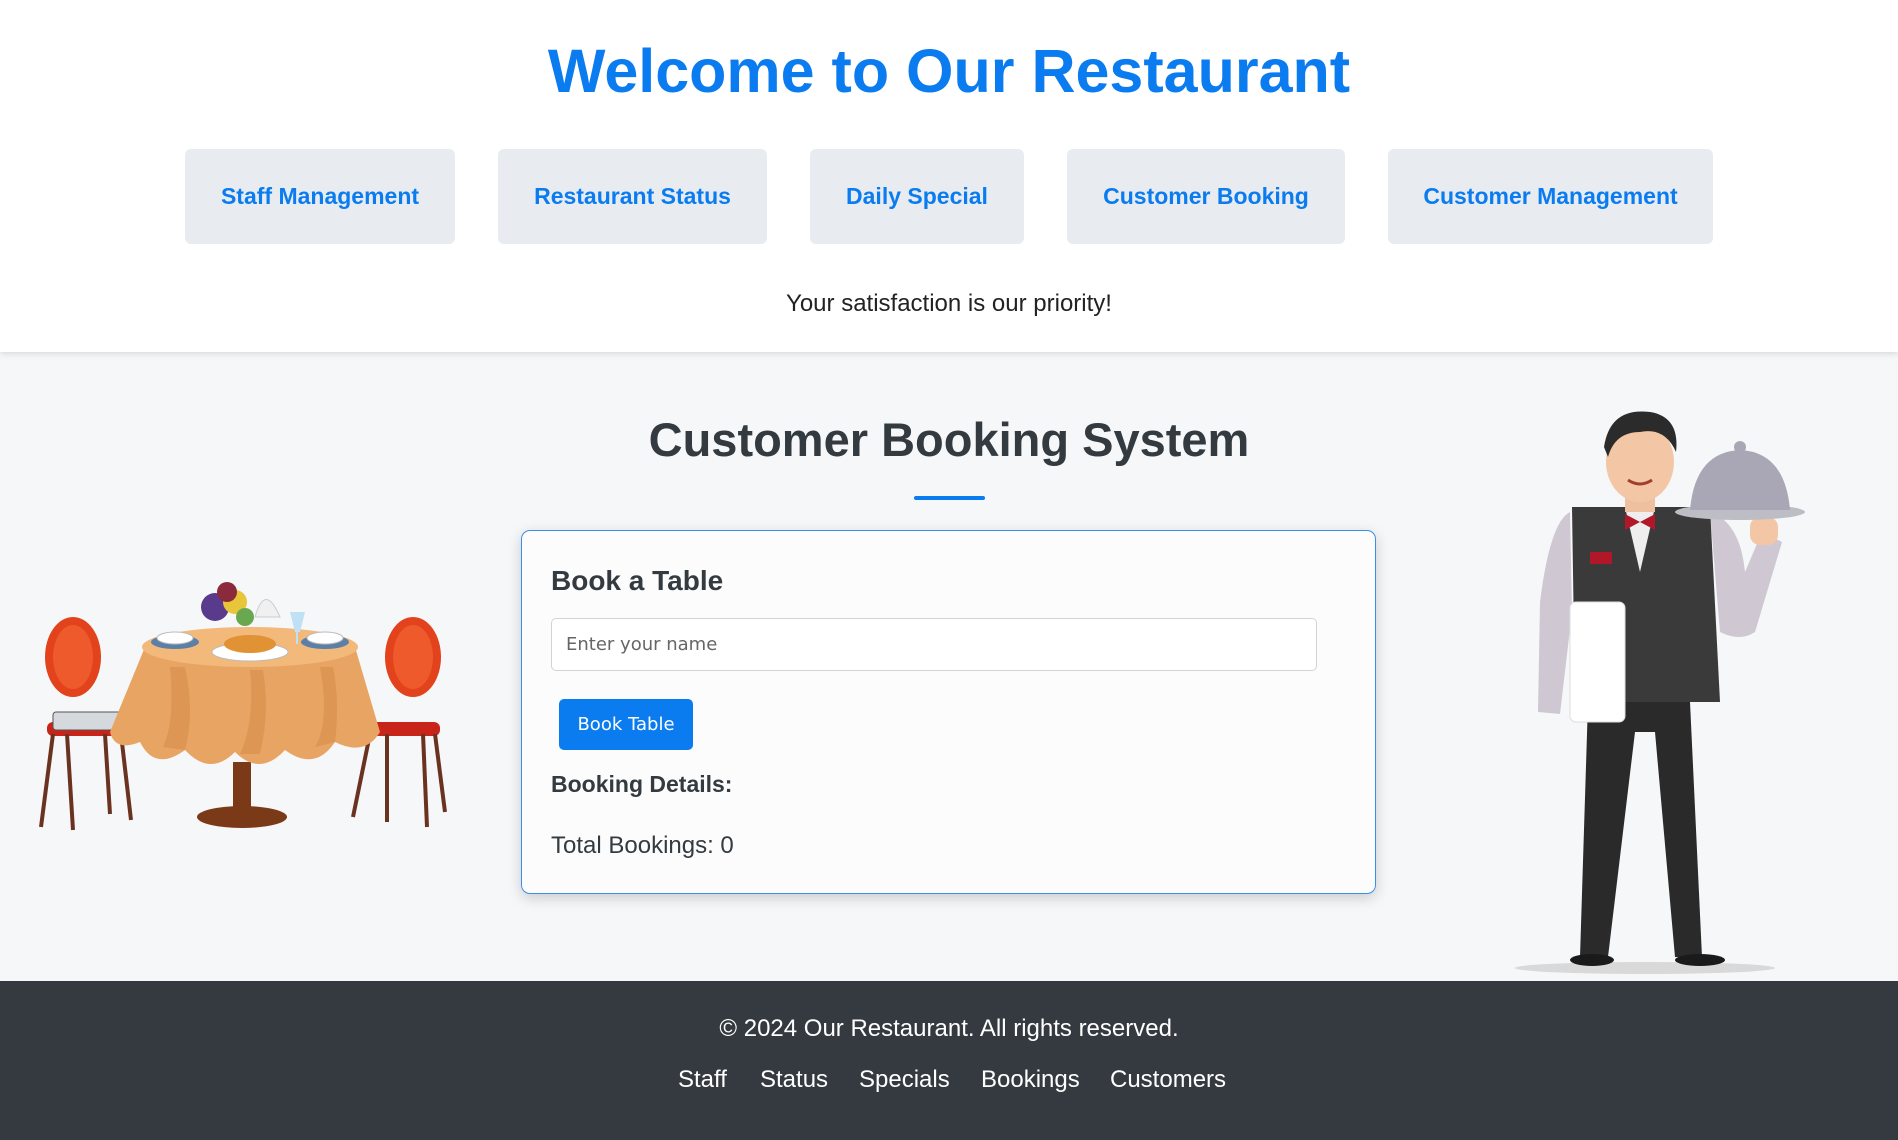  I want to click on site-title: Welcome to Our Restaurant, so click(949, 71).